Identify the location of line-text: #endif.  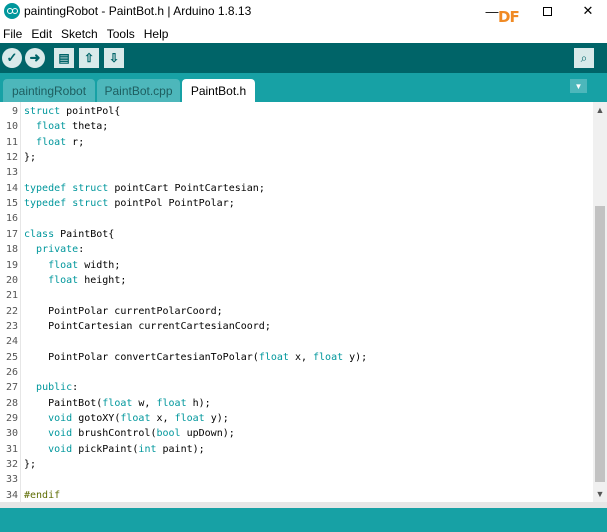
(42, 495).